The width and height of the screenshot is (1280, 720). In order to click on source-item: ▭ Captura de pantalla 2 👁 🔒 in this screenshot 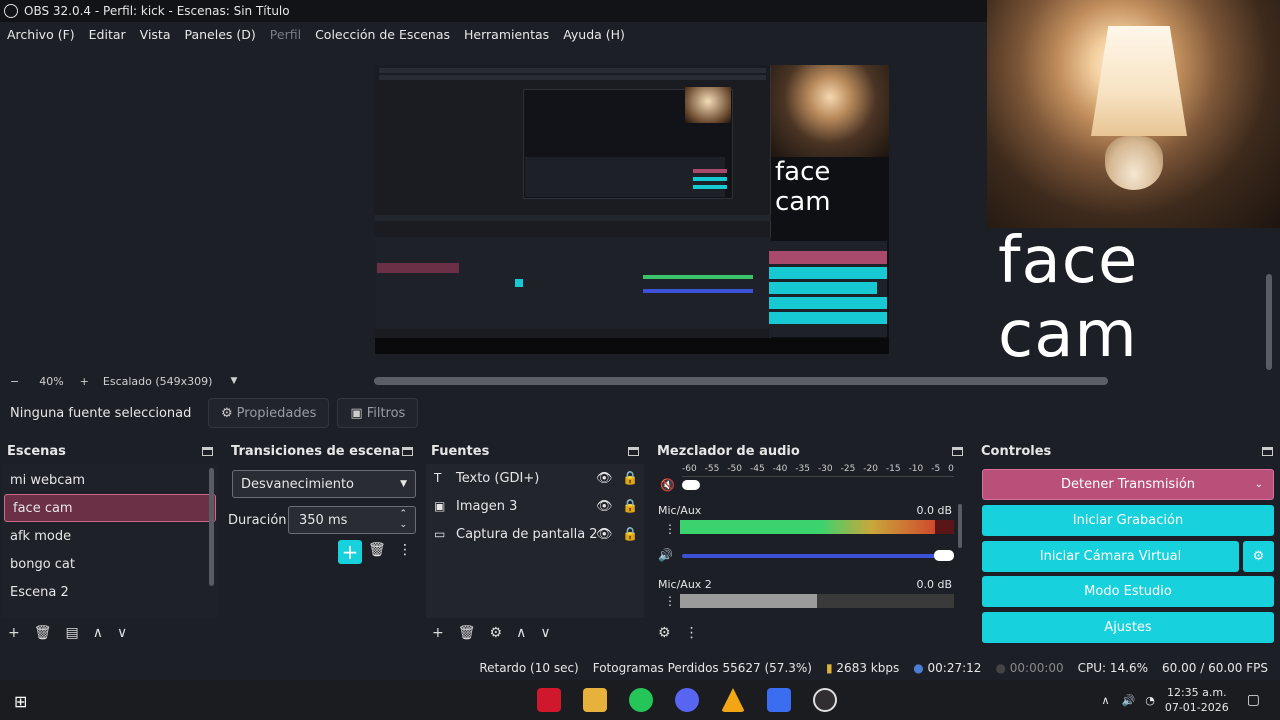, I will do `click(535, 534)`.